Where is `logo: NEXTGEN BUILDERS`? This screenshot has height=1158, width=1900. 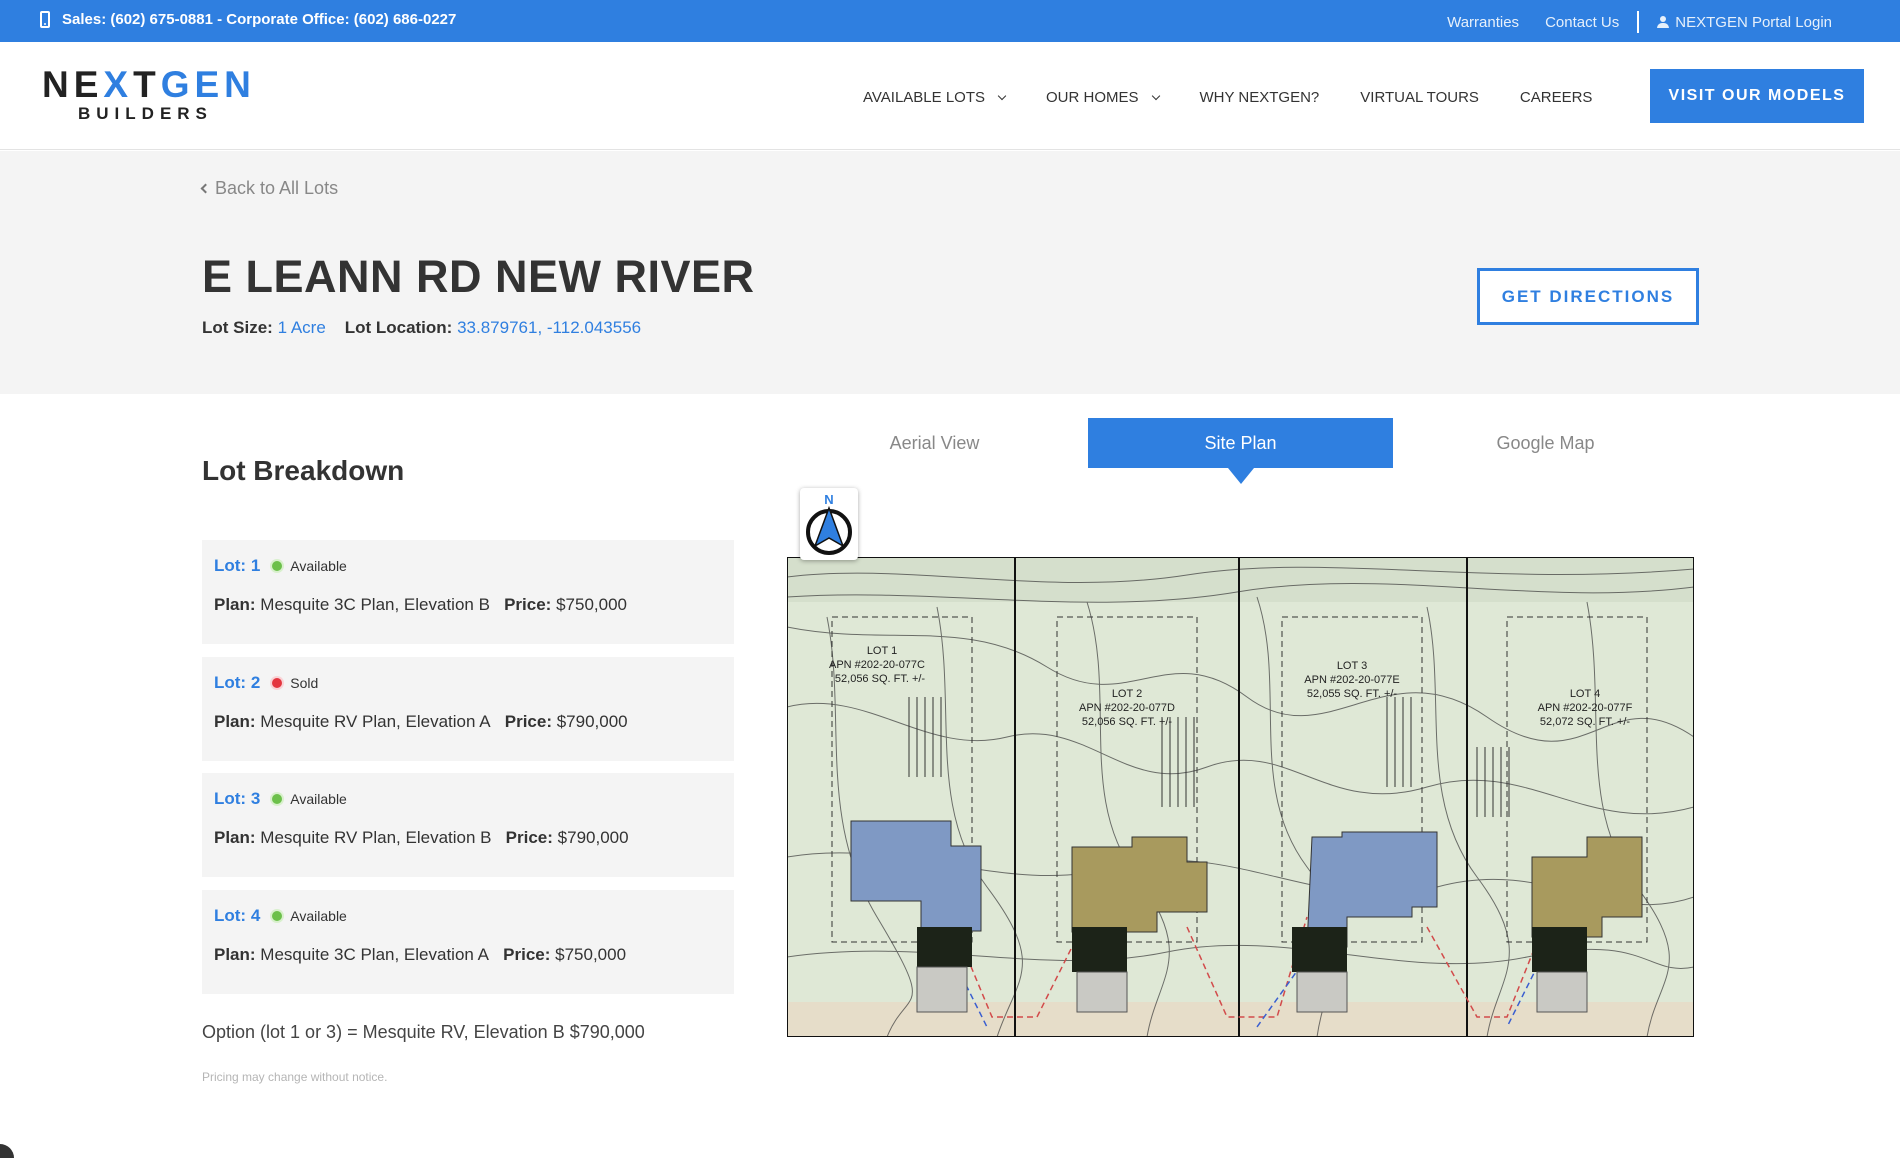 logo: NEXTGEN BUILDERS is located at coordinates (149, 95).